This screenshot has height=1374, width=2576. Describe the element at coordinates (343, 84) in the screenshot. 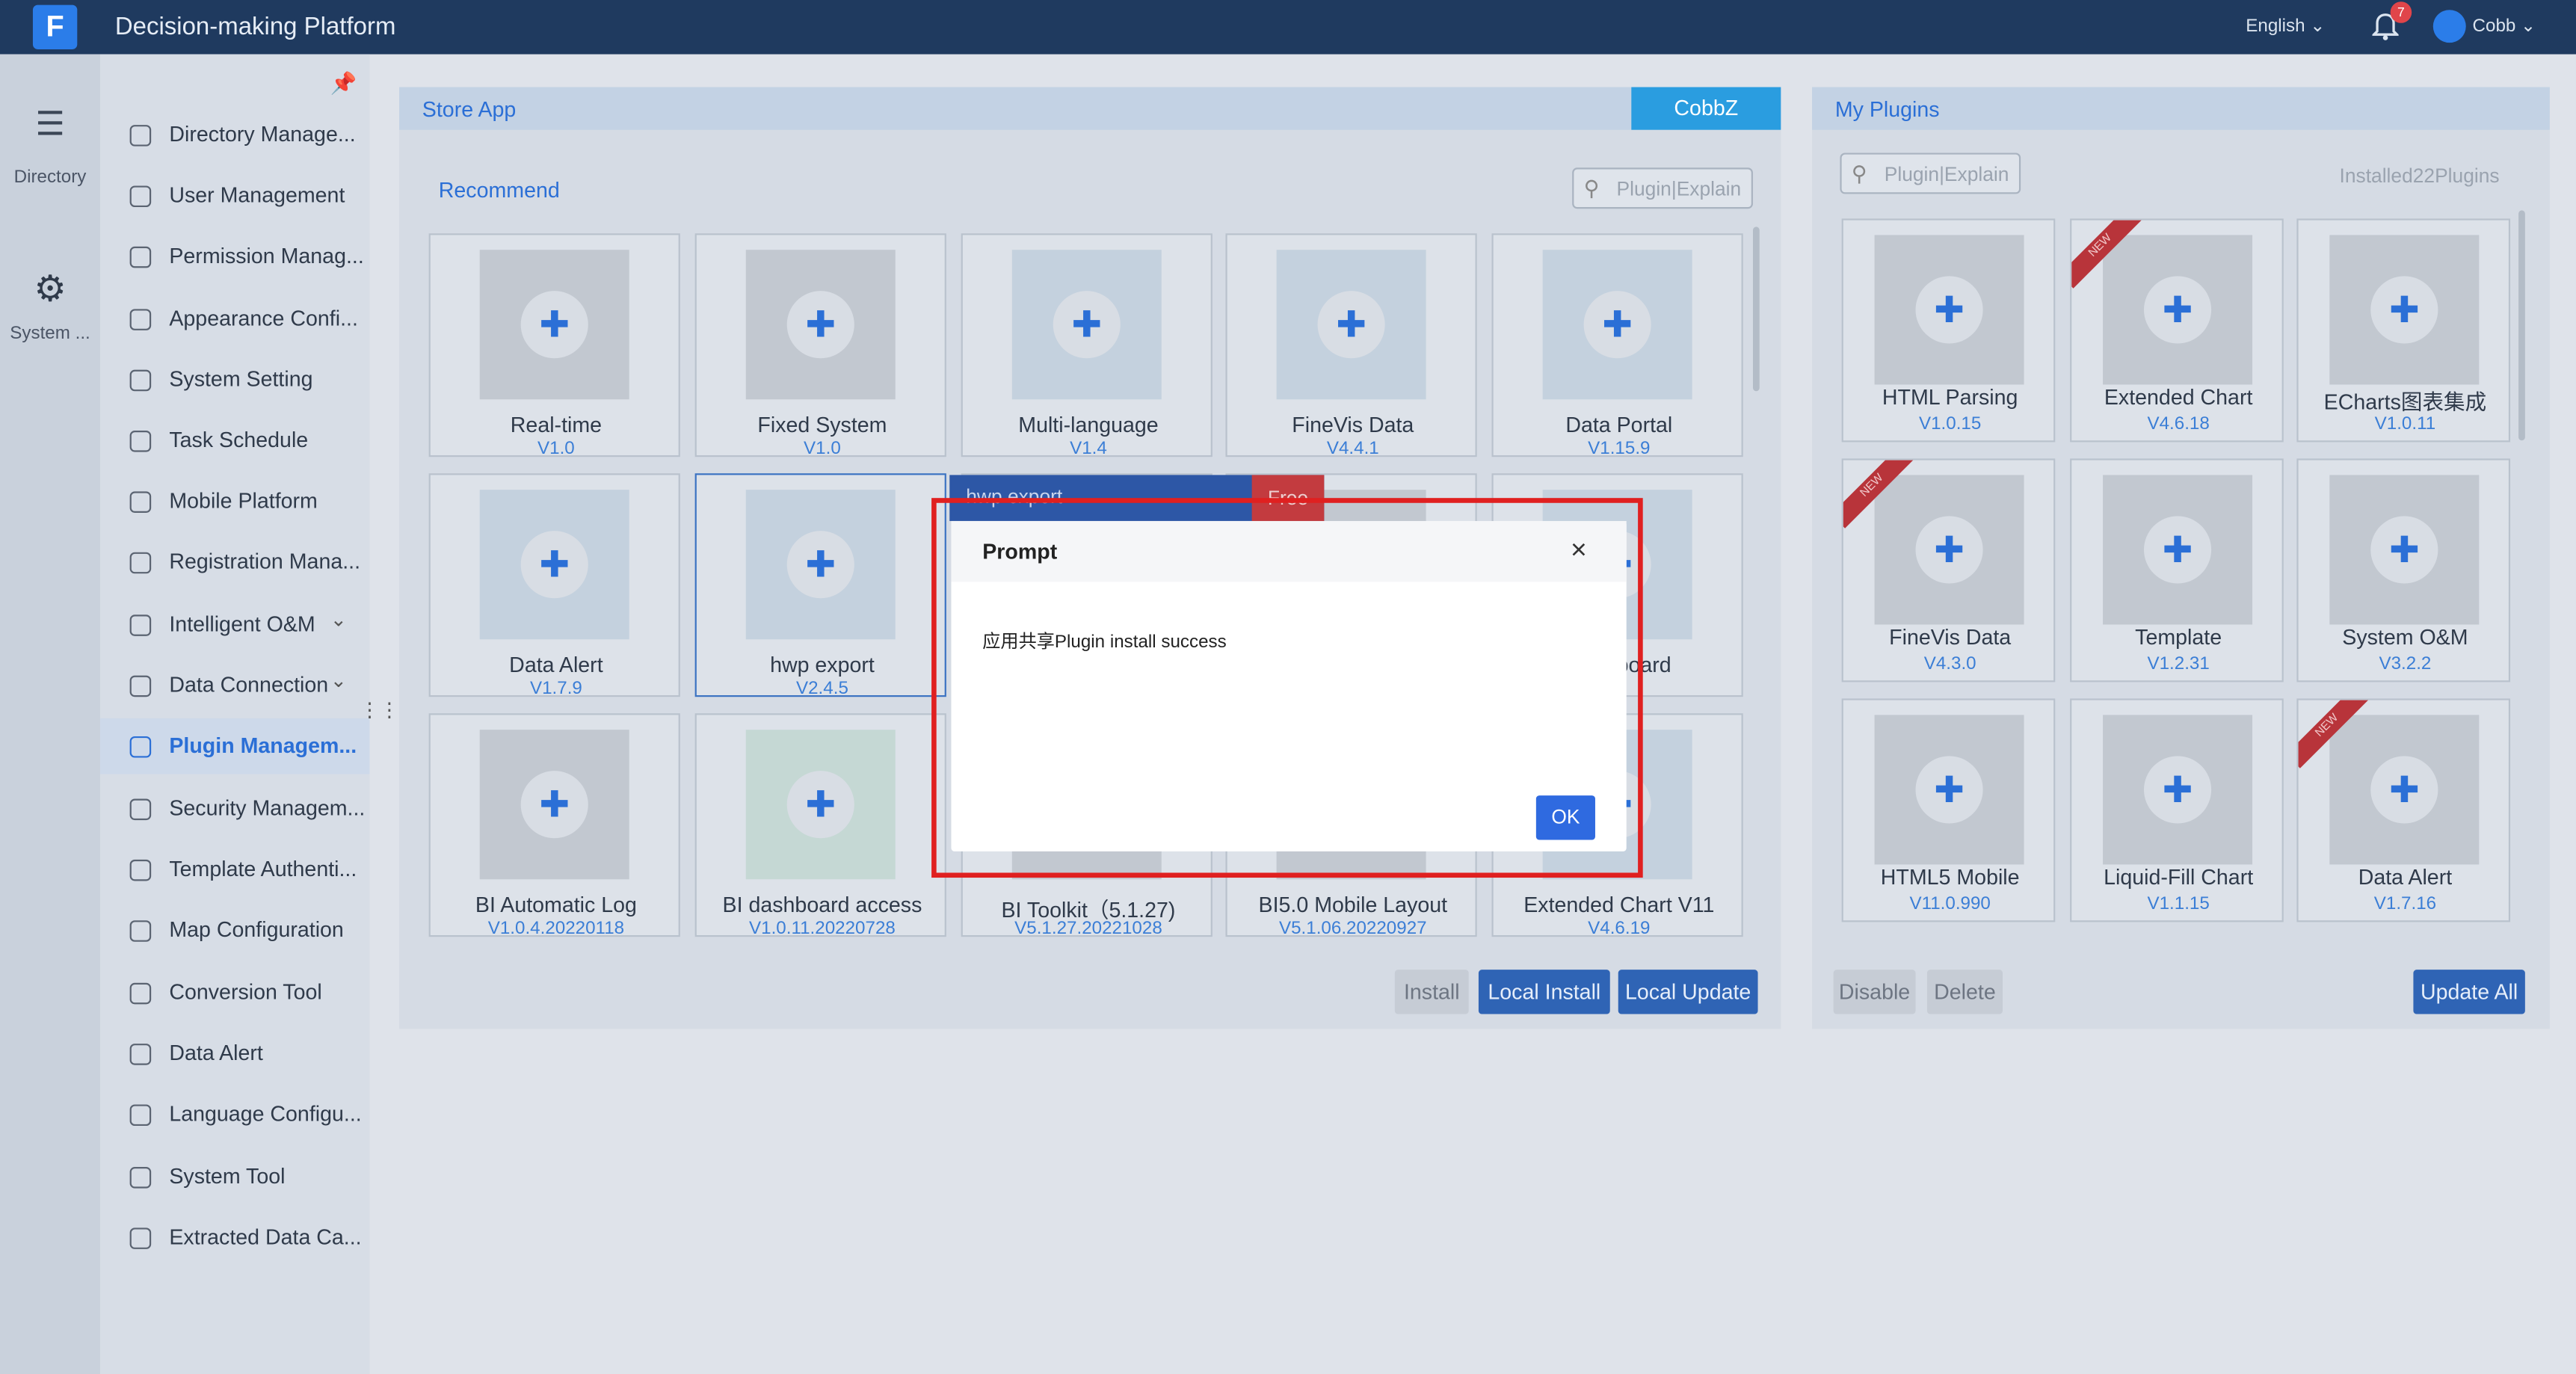

I see `pin-icon: 📌` at that location.